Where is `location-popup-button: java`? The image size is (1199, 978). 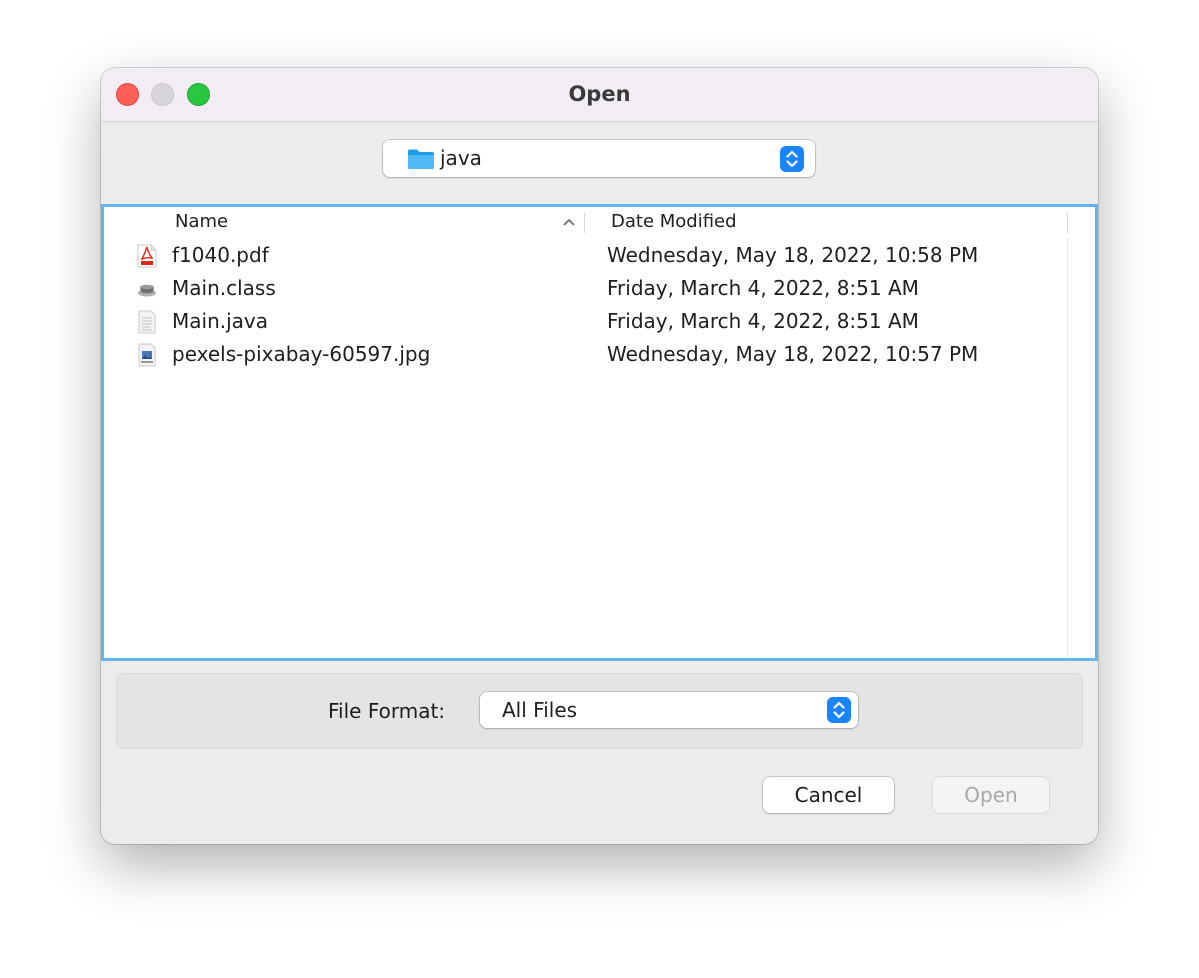 location-popup-button: java is located at coordinates (599, 158).